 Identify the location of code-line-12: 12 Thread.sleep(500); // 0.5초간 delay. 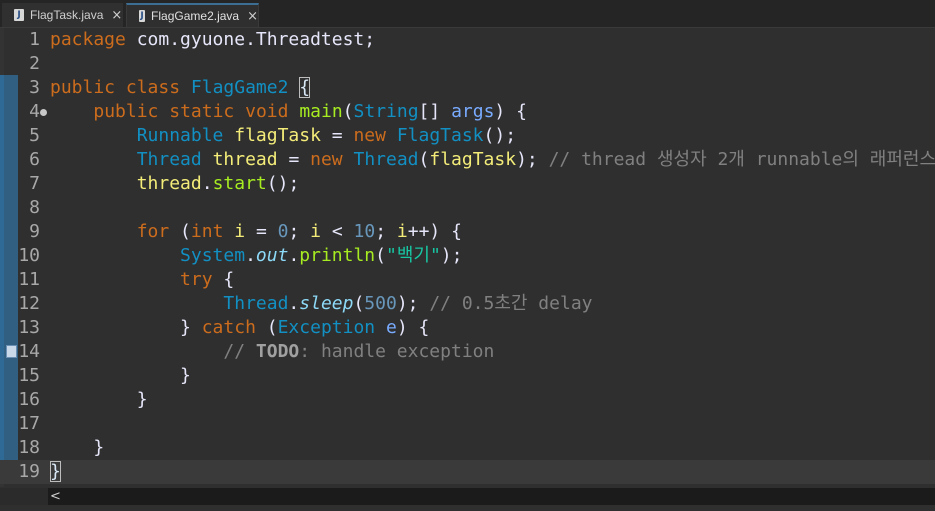
(467, 304).